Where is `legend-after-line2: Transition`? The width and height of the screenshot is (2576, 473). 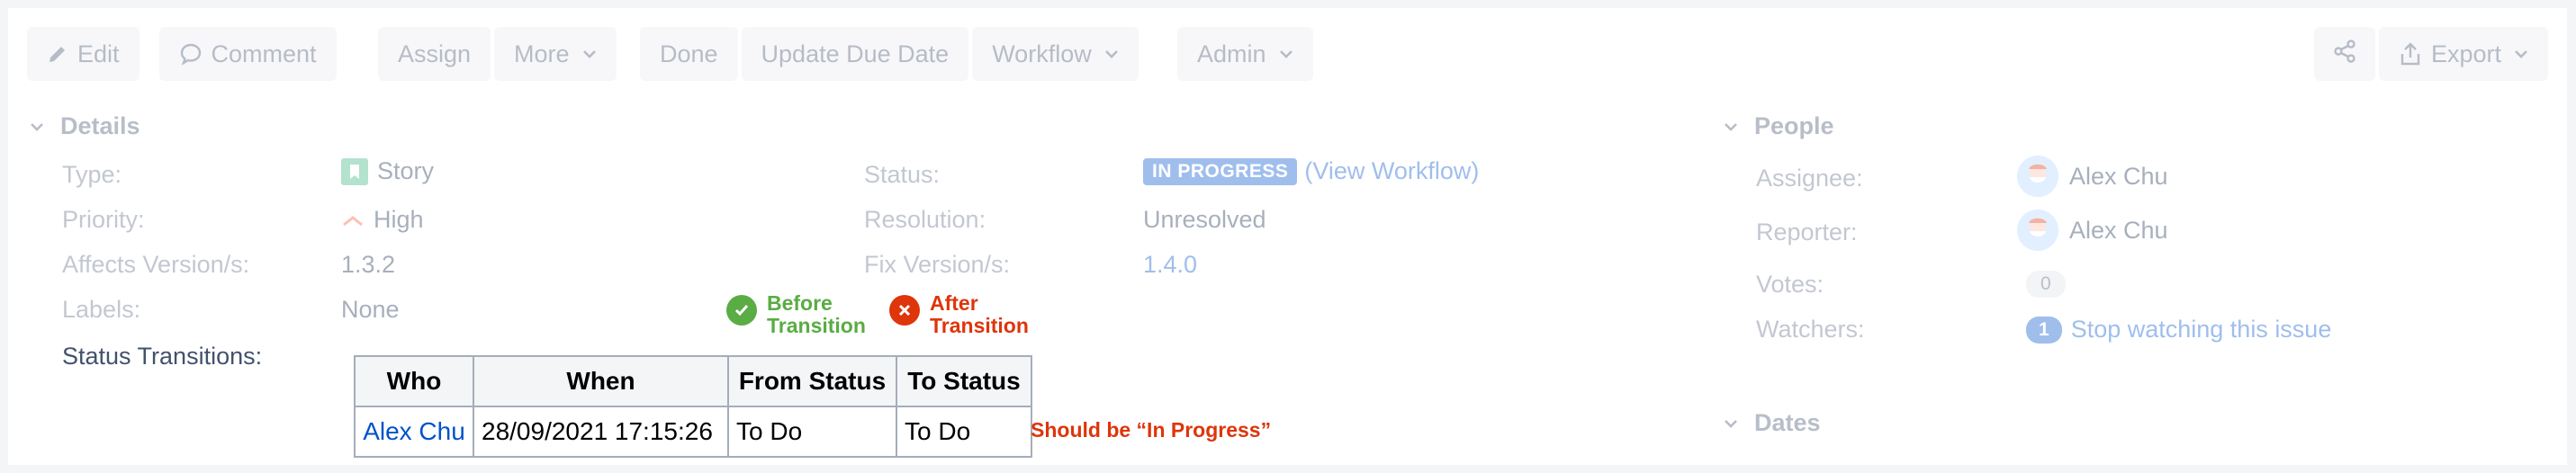 legend-after-line2: Transition is located at coordinates (979, 325).